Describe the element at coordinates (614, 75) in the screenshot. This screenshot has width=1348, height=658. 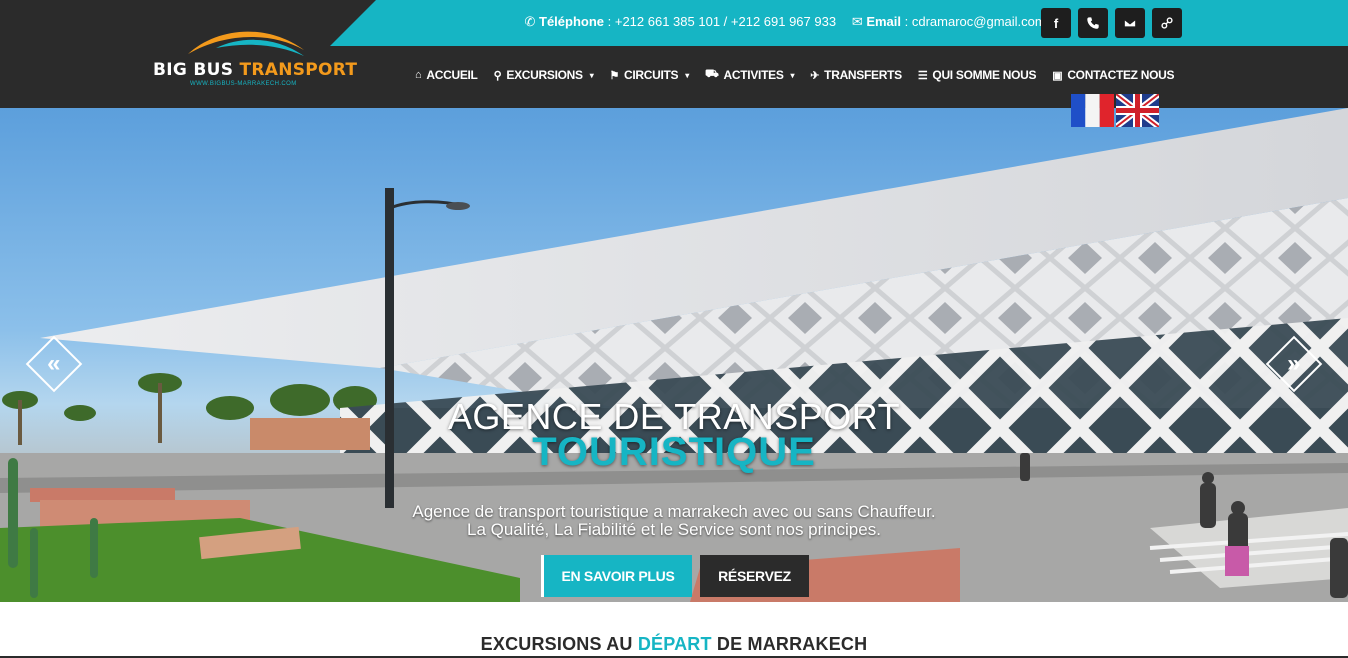
I see `signpost-icon: ⚑` at that location.